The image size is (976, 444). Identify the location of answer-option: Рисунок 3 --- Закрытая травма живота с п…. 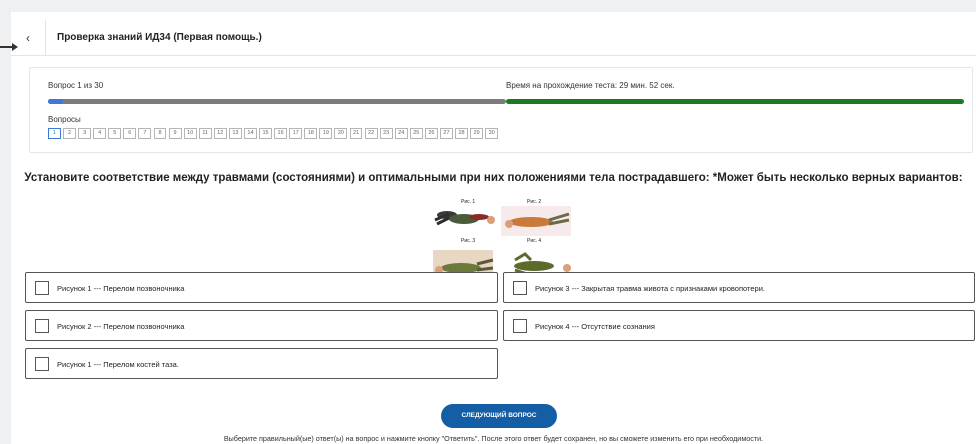
(739, 287).